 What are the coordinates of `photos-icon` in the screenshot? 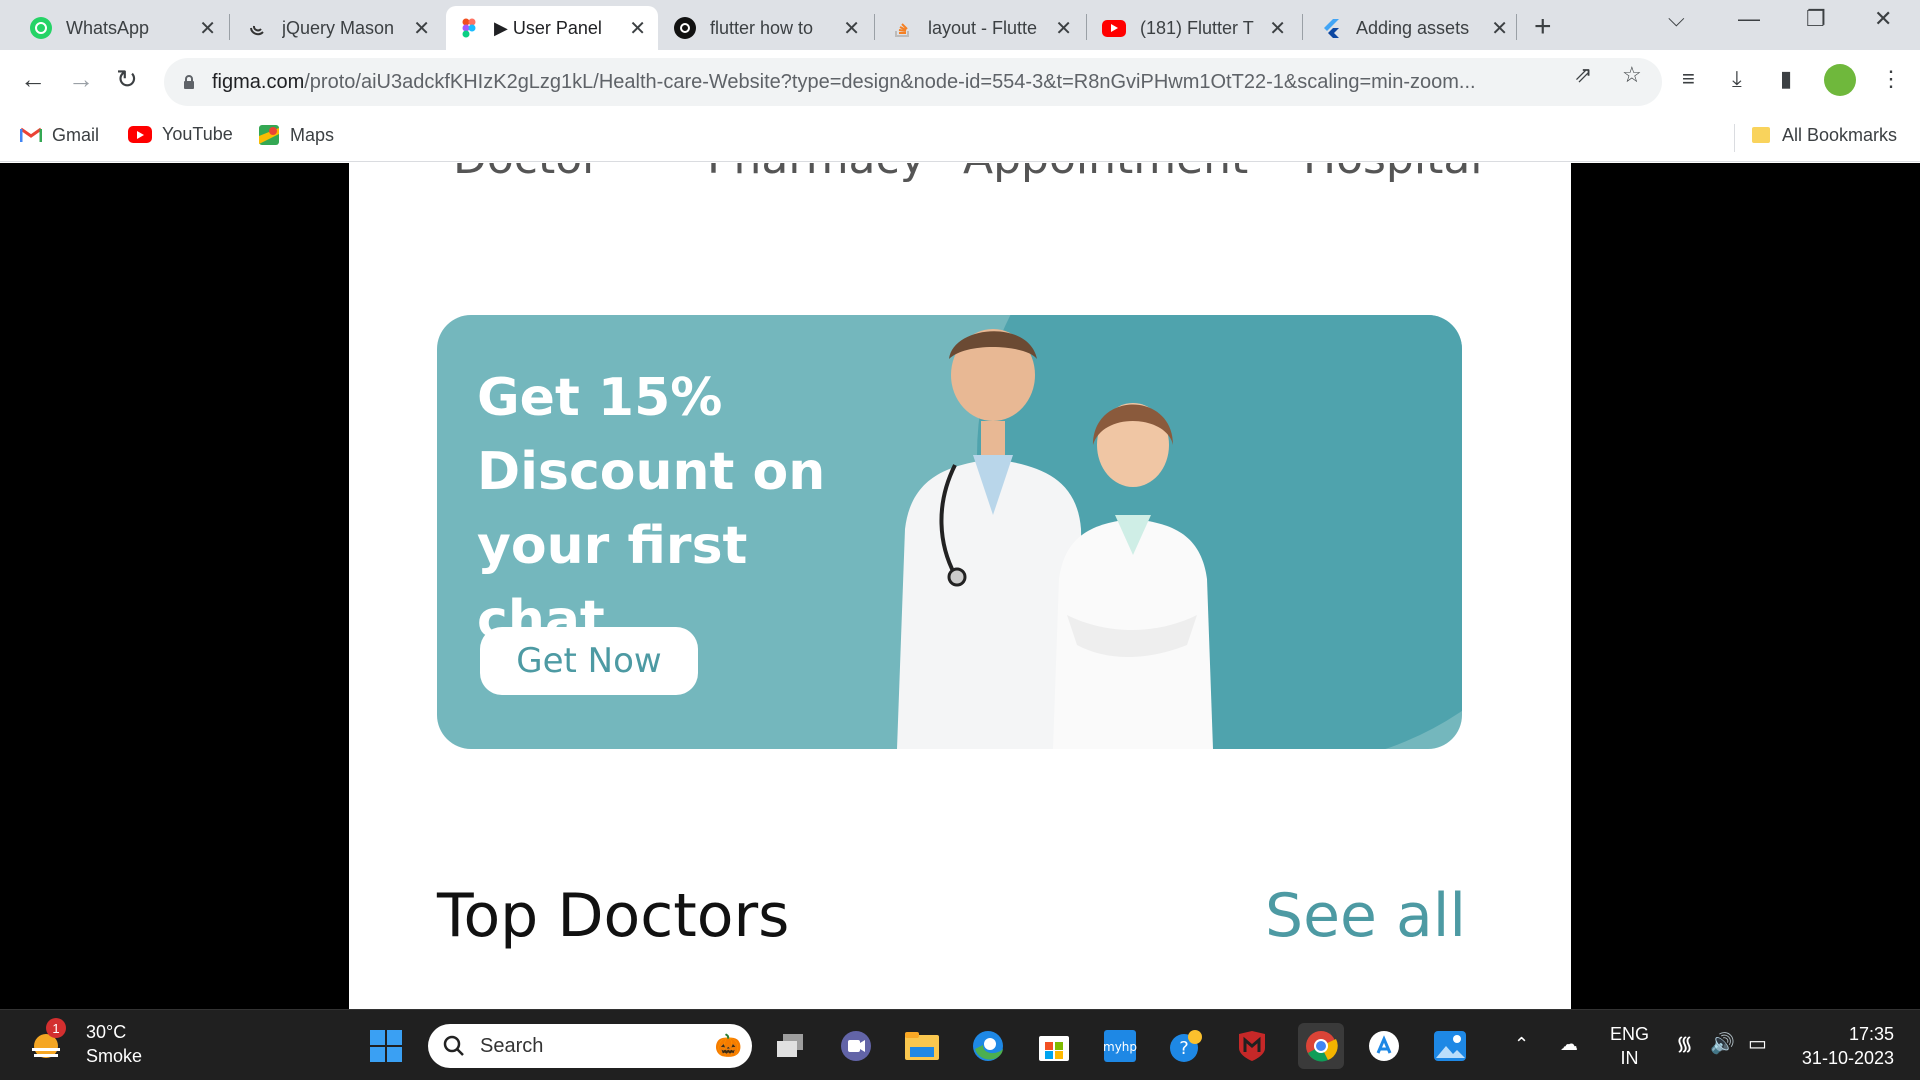 It's located at (1450, 1046).